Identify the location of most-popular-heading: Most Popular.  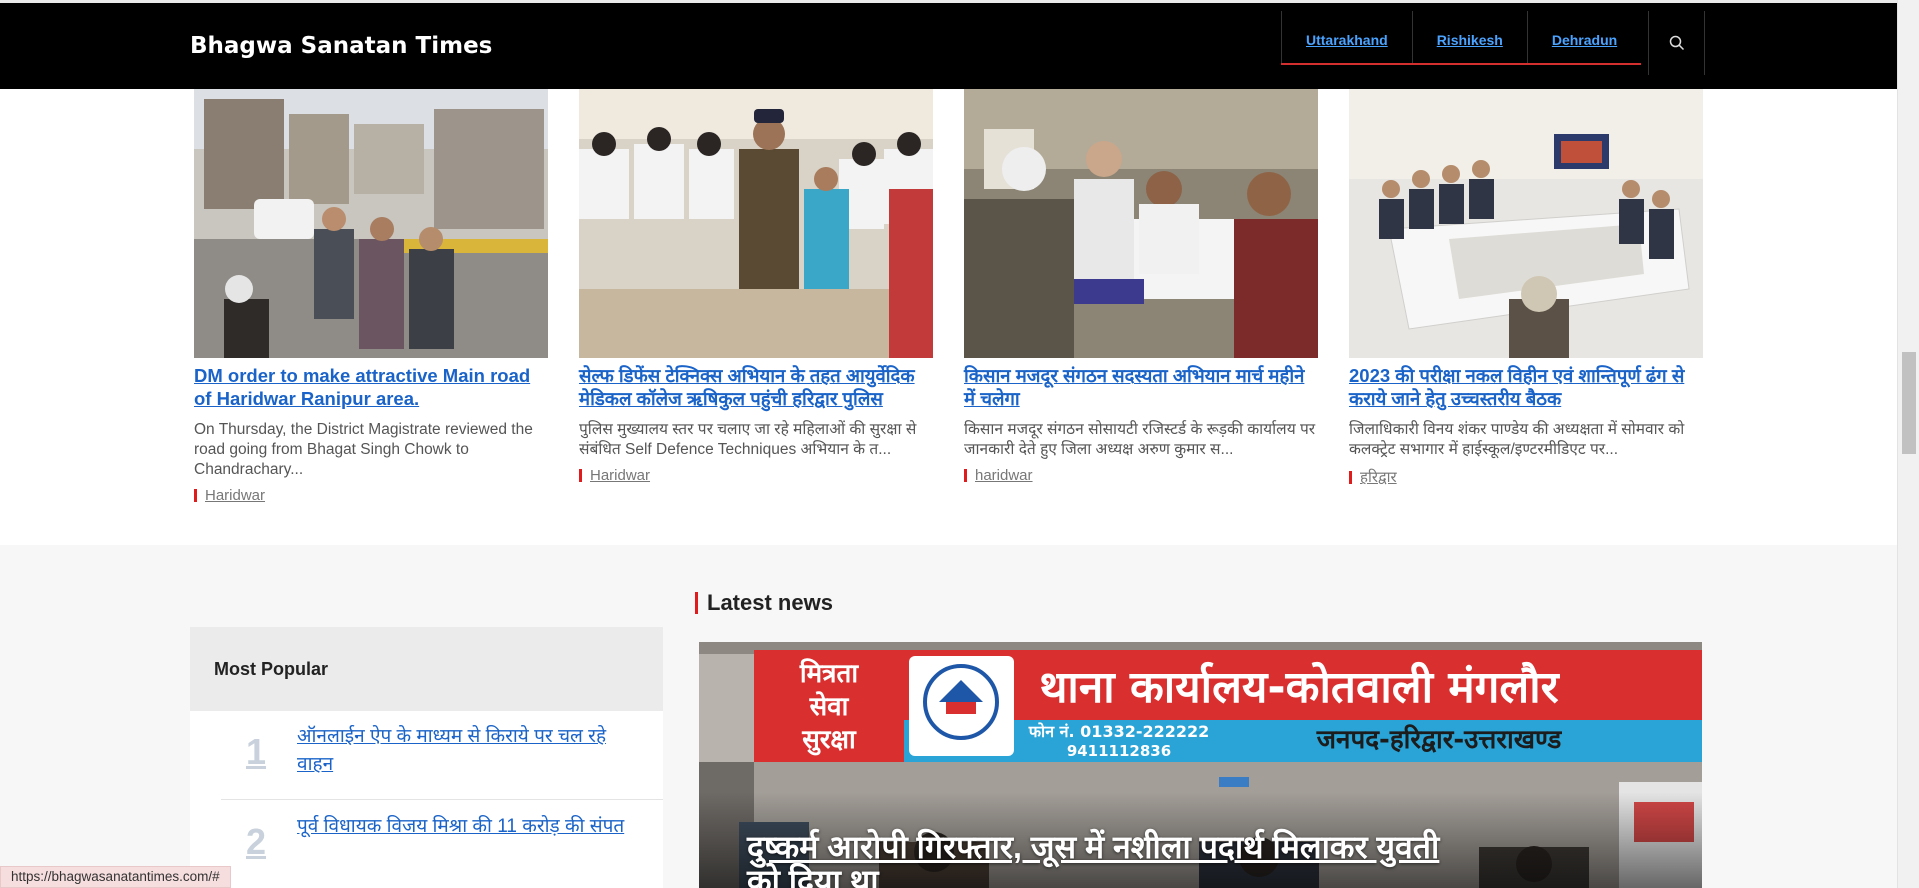
(426, 669).